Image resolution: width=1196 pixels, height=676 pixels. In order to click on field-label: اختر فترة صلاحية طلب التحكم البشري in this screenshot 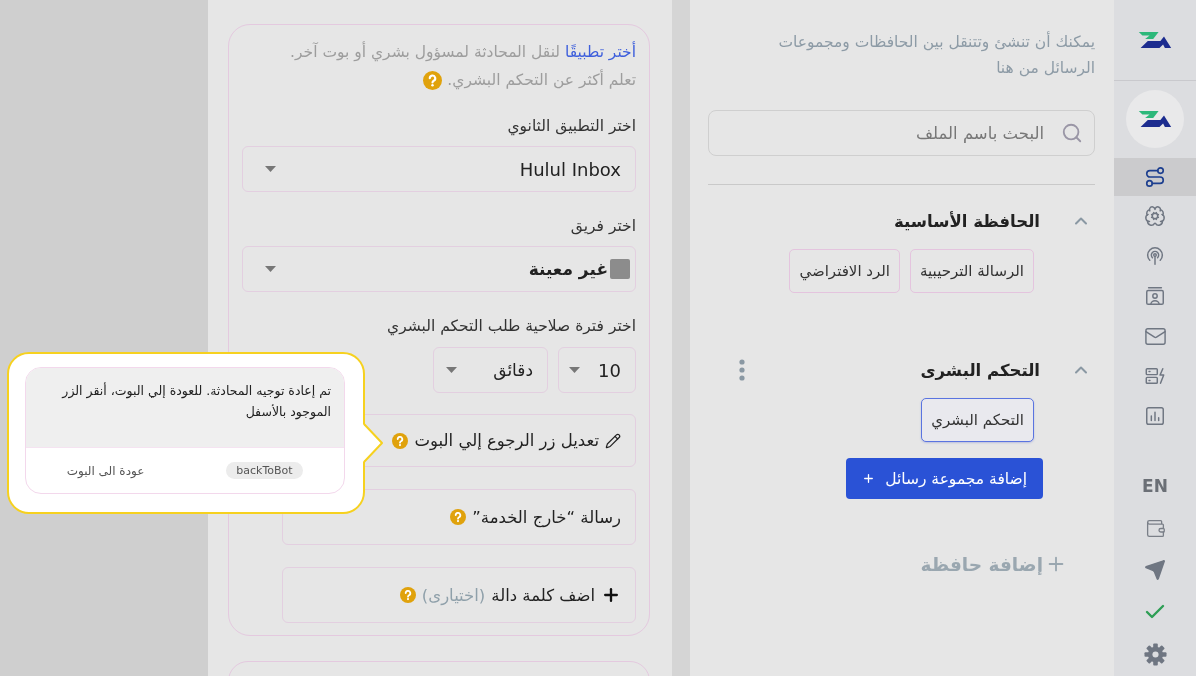, I will do `click(511, 327)`.